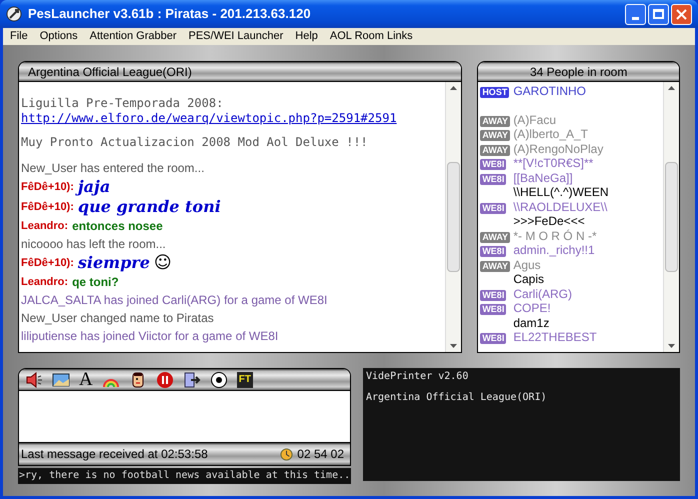 This screenshot has width=698, height=499. What do you see at coordinates (34, 379) in the screenshot?
I see `speaker-icon` at bounding box center [34, 379].